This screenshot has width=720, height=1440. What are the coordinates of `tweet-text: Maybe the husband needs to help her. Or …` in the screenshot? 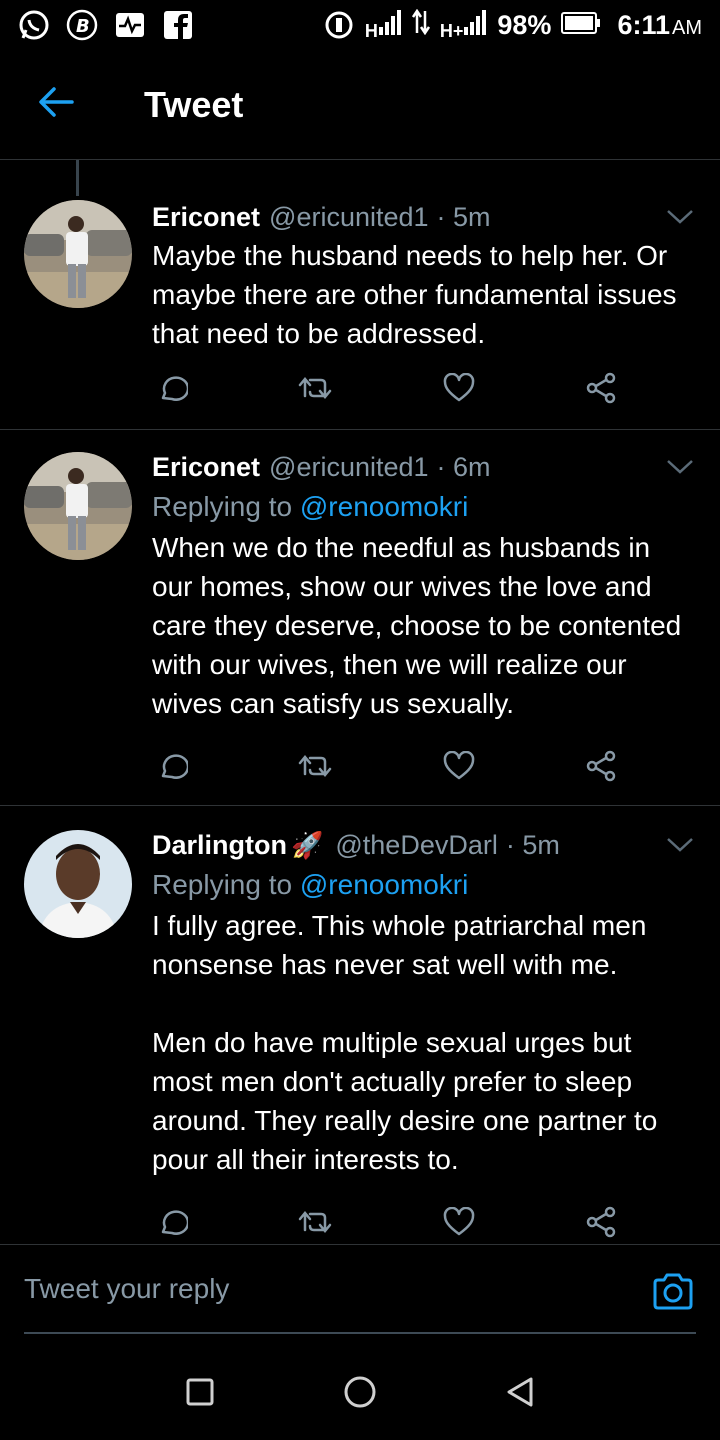 It's located at (418, 294).